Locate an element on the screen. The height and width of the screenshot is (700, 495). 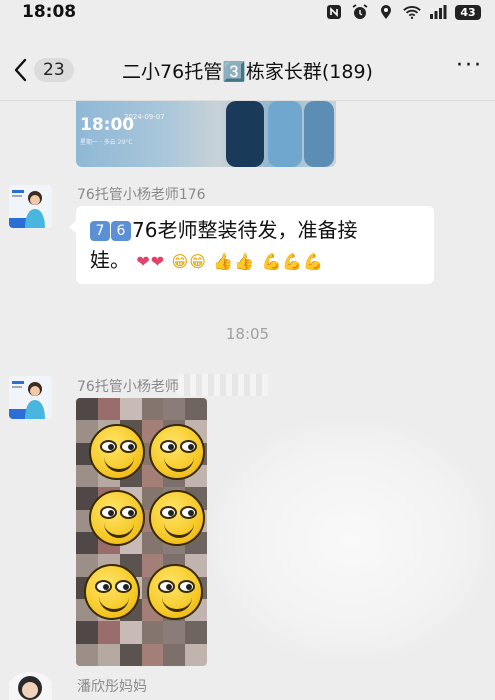
location-icon is located at coordinates (386, 12).